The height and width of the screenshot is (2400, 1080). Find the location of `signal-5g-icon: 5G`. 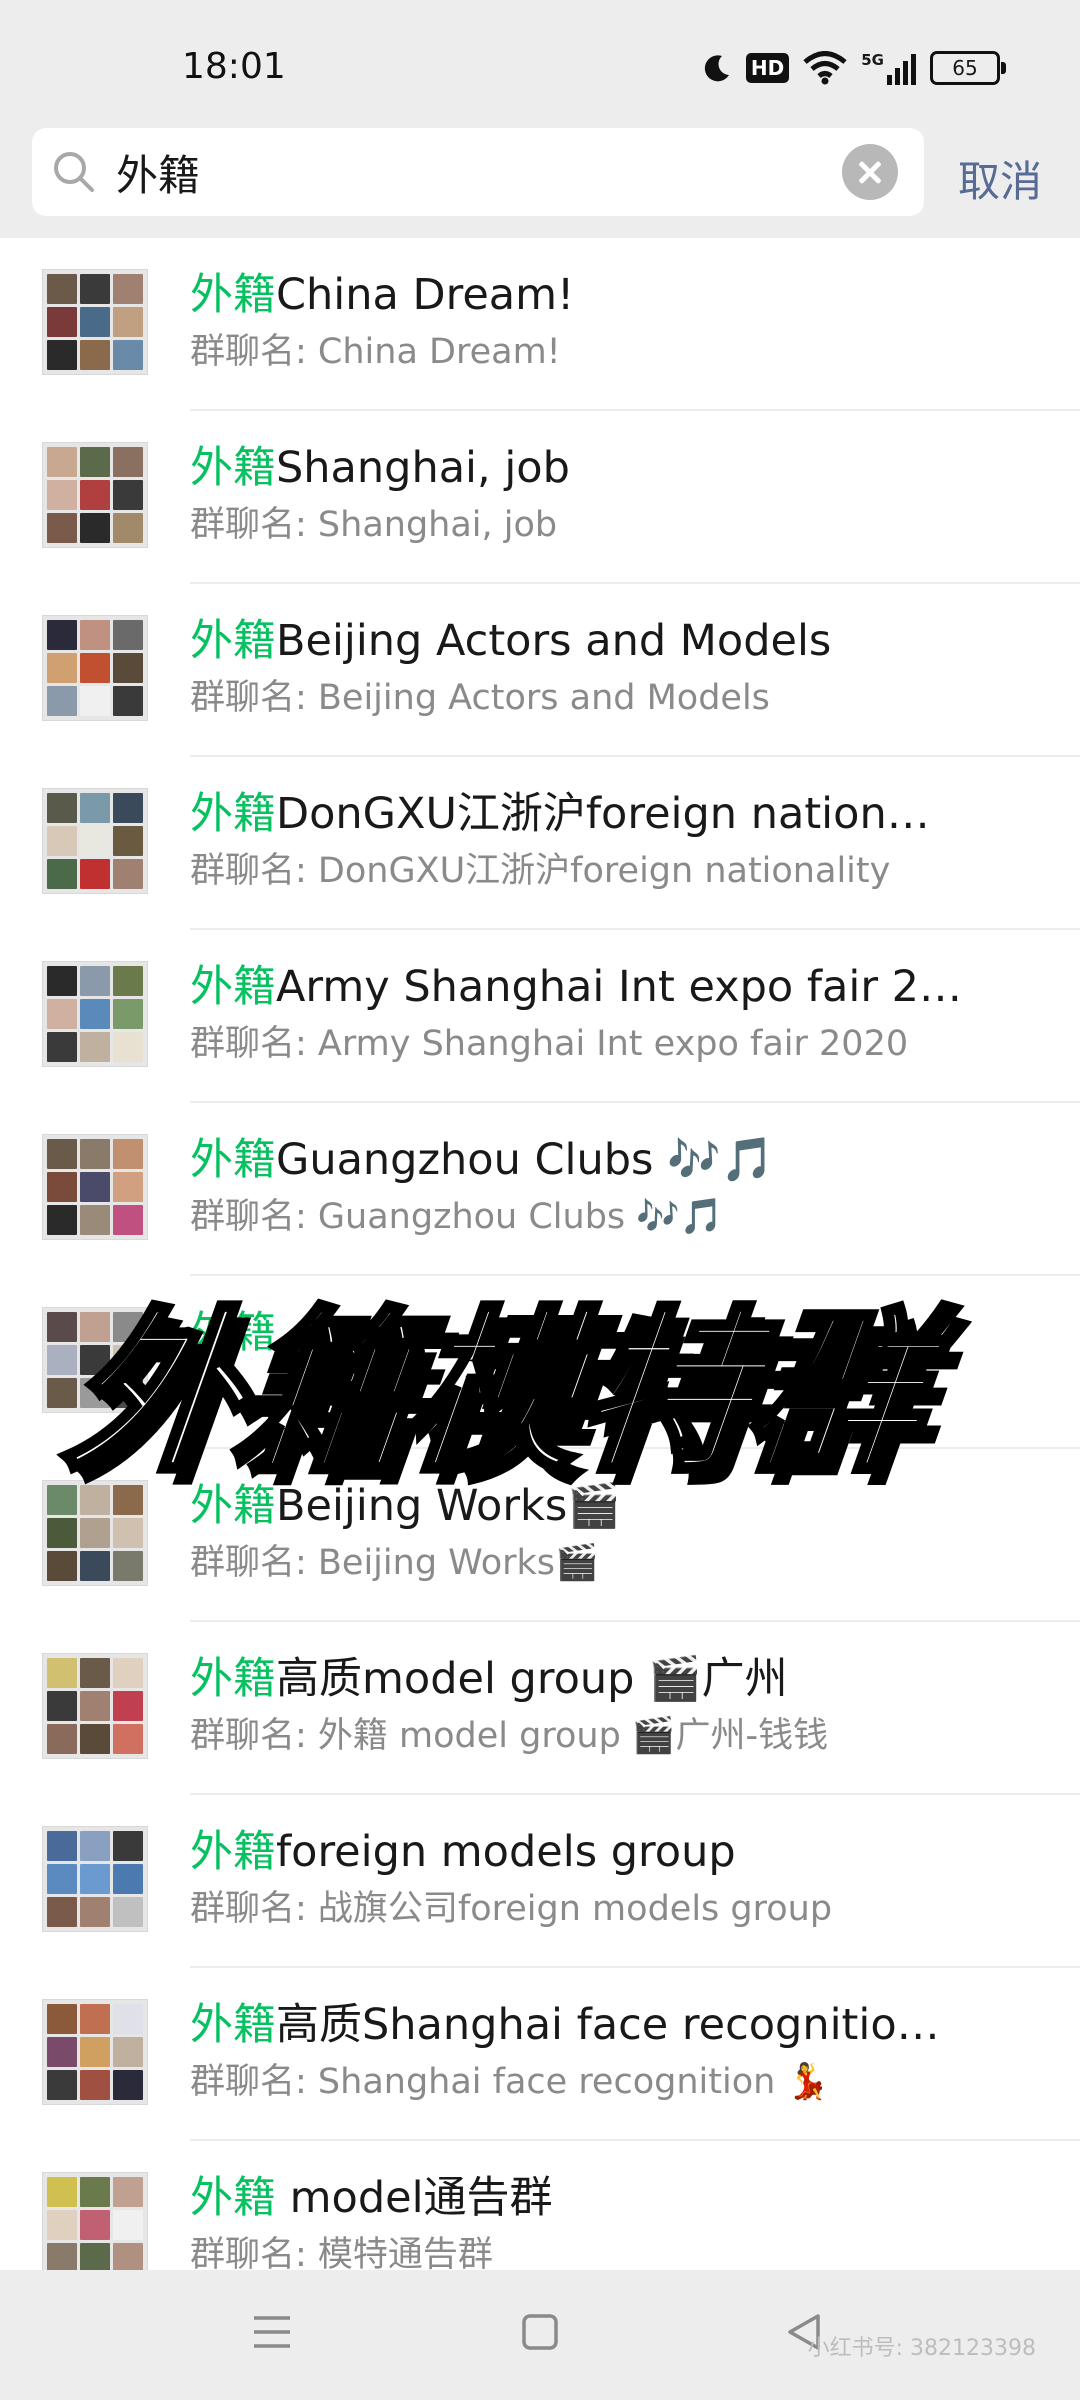

signal-5g-icon: 5G is located at coordinates (888, 68).